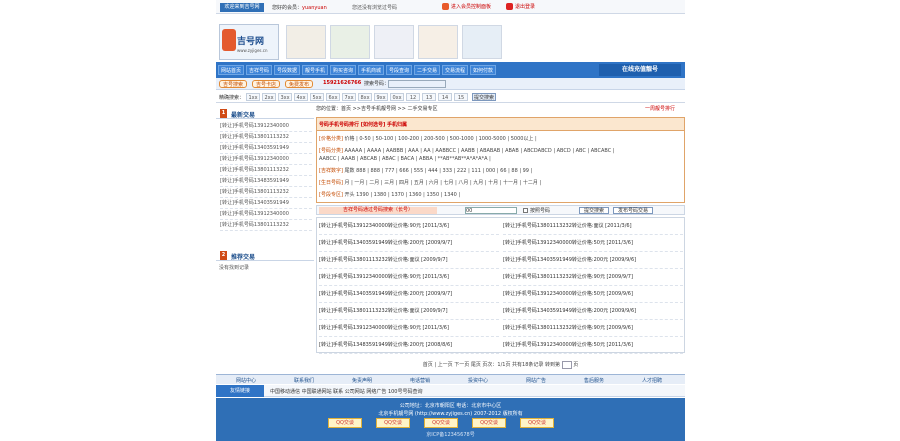  What do you see at coordinates (265, 113) in the screenshot?
I see `latest-trades-header: 1 最新交易` at bounding box center [265, 113].